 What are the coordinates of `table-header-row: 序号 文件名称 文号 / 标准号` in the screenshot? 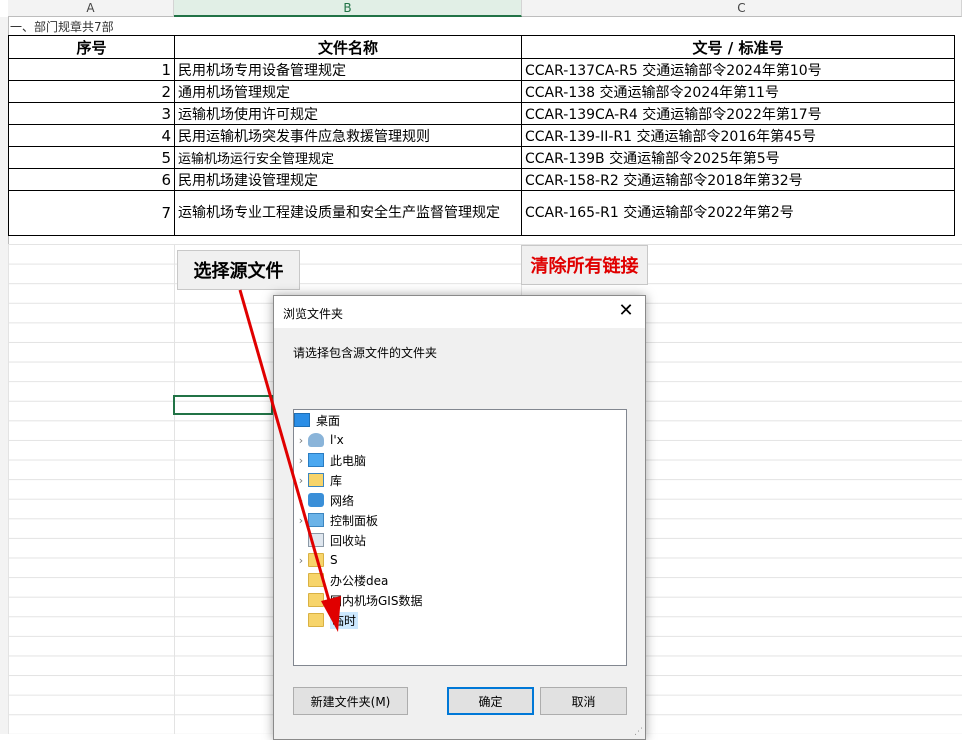 It's located at (481, 47).